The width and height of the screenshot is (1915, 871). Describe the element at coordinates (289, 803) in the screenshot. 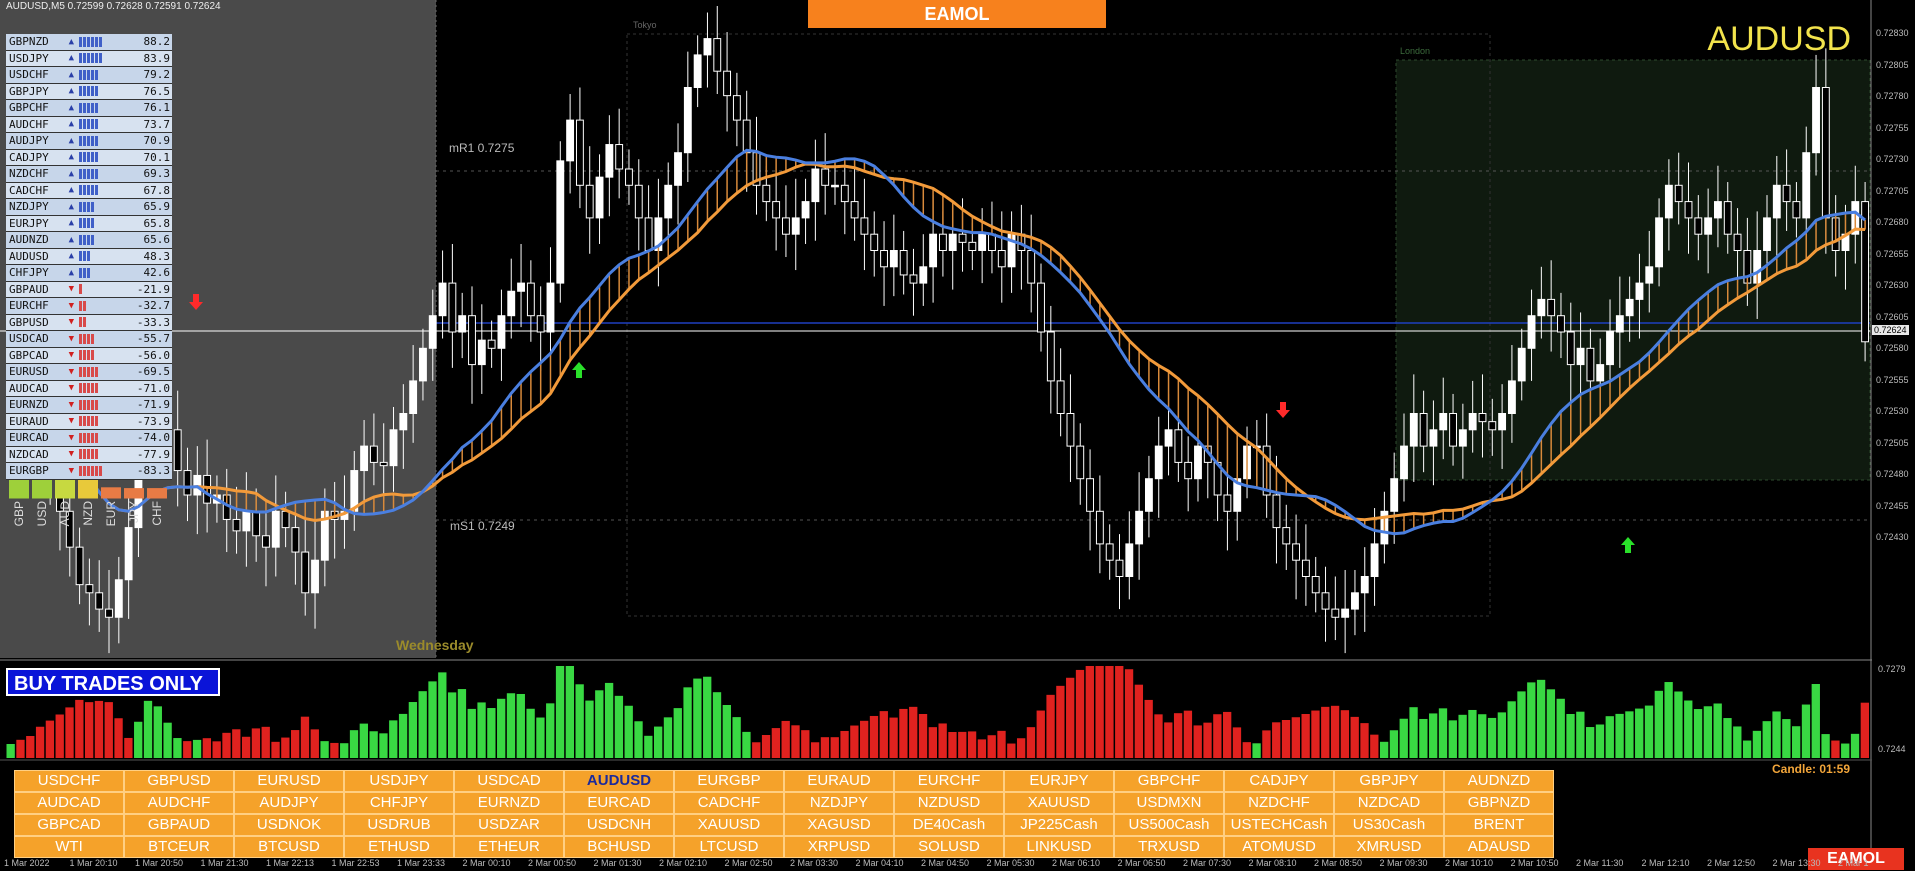

I see `symbol-button-audjpy: AUDJPY` at that location.